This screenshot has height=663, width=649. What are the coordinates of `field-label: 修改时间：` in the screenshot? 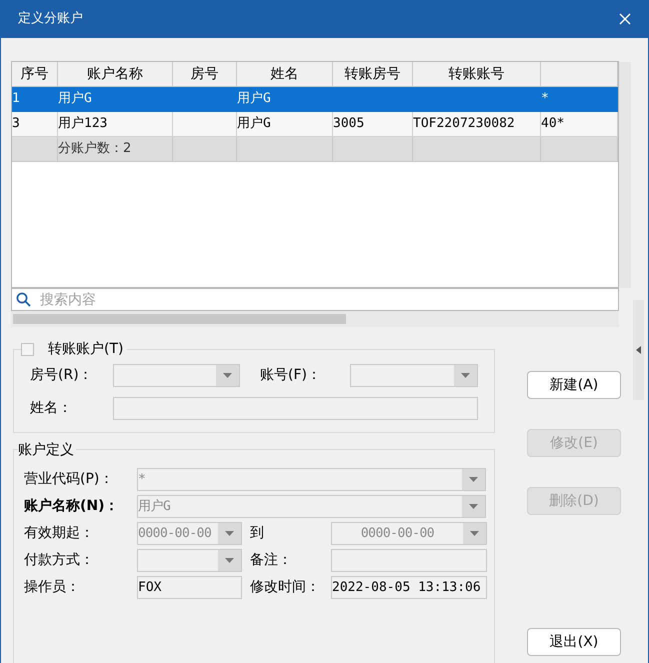 It's located at (285, 587).